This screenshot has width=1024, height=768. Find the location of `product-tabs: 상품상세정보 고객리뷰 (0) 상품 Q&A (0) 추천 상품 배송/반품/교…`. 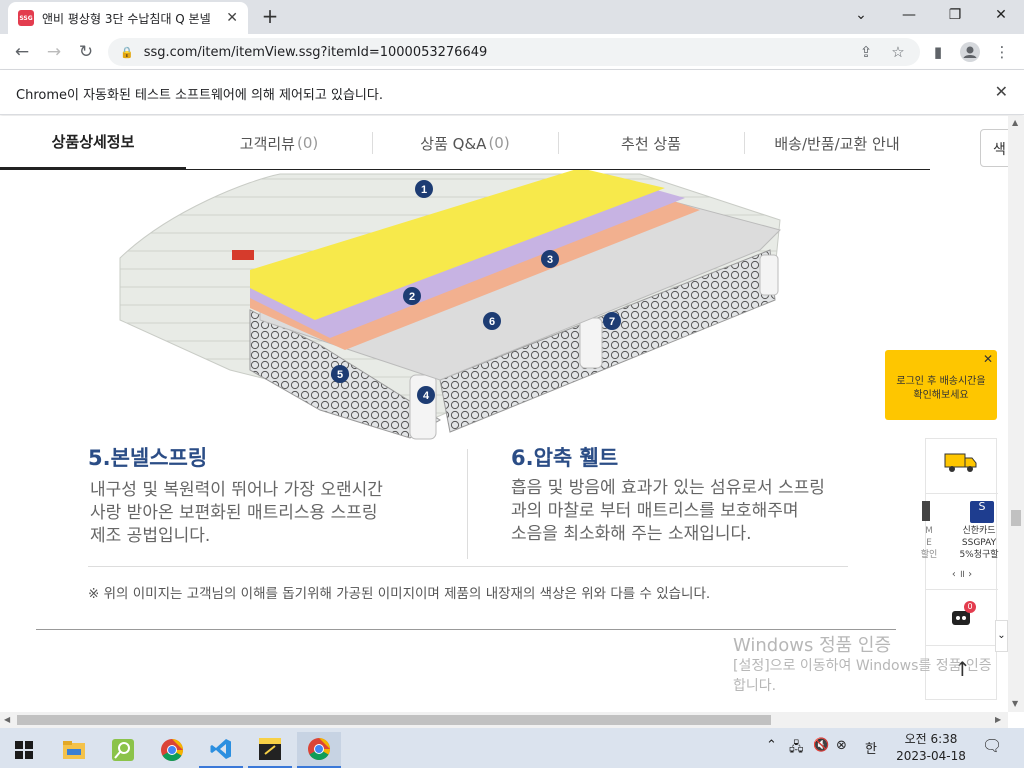

product-tabs: 상품상세정보 고객리뷰 (0) 상품 Q&A (0) 추천 상품 배송/반품/교… is located at coordinates (465, 143).